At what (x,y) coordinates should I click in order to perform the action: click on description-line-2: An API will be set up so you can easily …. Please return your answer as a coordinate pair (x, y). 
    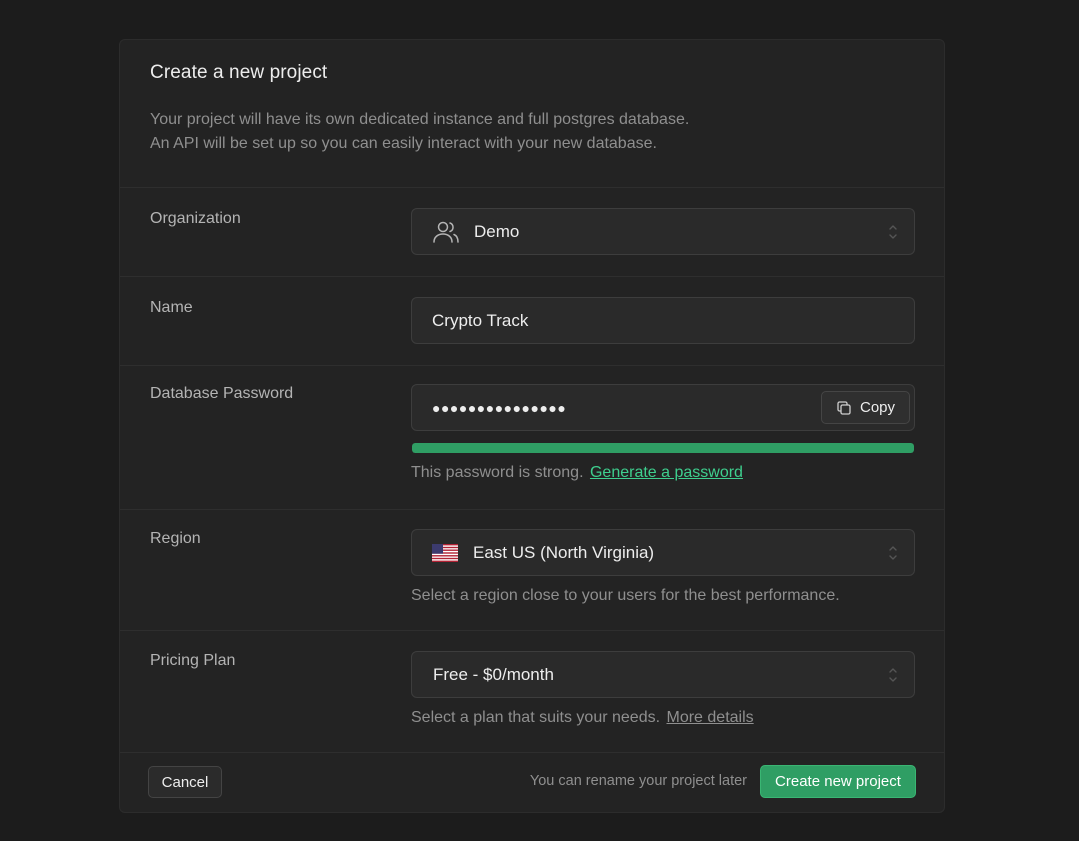
    Looking at the image, I should click on (403, 143).